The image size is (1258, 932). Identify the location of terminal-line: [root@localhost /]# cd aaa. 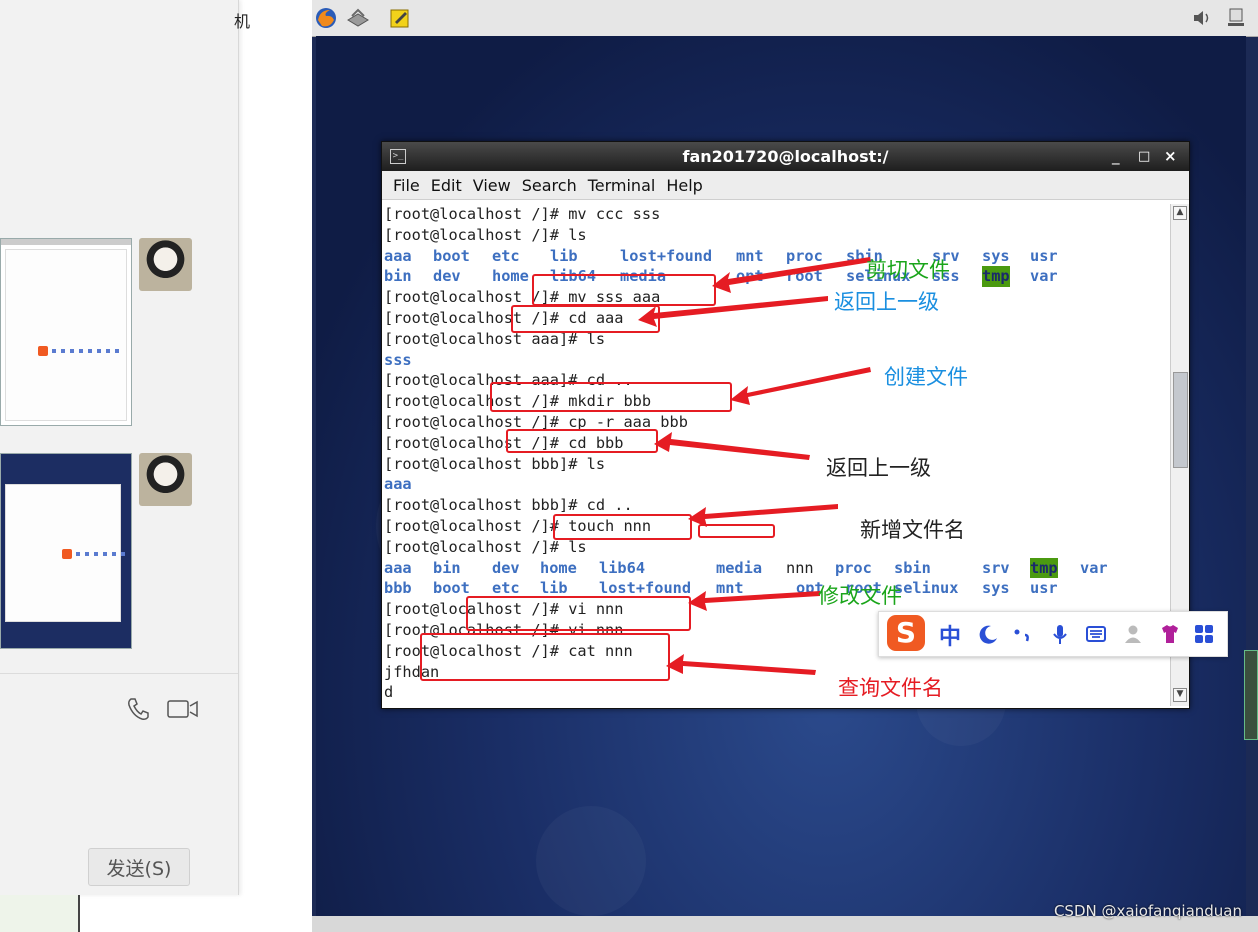
(504, 317).